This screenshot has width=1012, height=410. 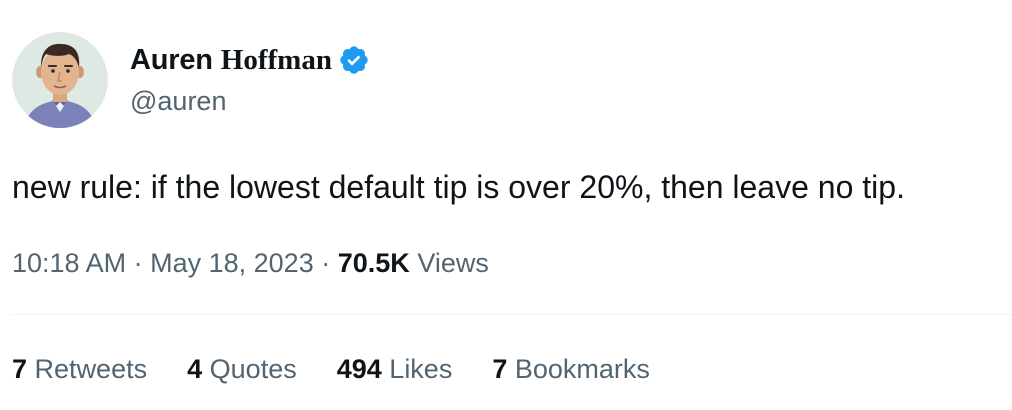 What do you see at coordinates (500, 369) in the screenshot?
I see `bookmarks-count: 7` at bounding box center [500, 369].